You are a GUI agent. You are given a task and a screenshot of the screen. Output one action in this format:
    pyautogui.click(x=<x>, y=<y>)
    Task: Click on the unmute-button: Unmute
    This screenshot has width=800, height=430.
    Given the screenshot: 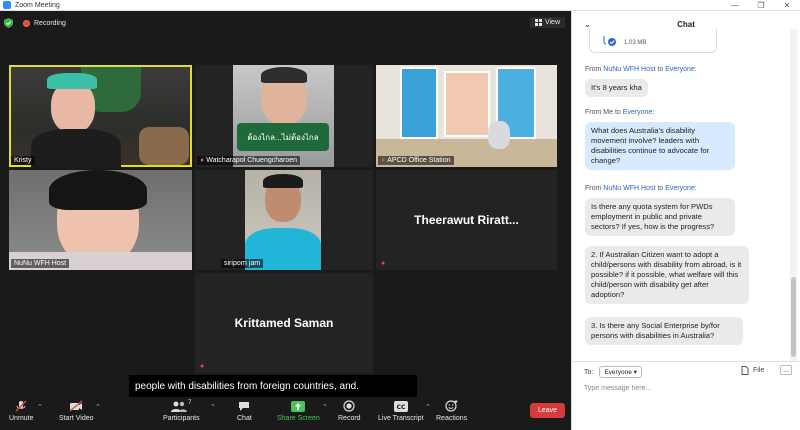 What is the action you would take?
    pyautogui.click(x=21, y=411)
    